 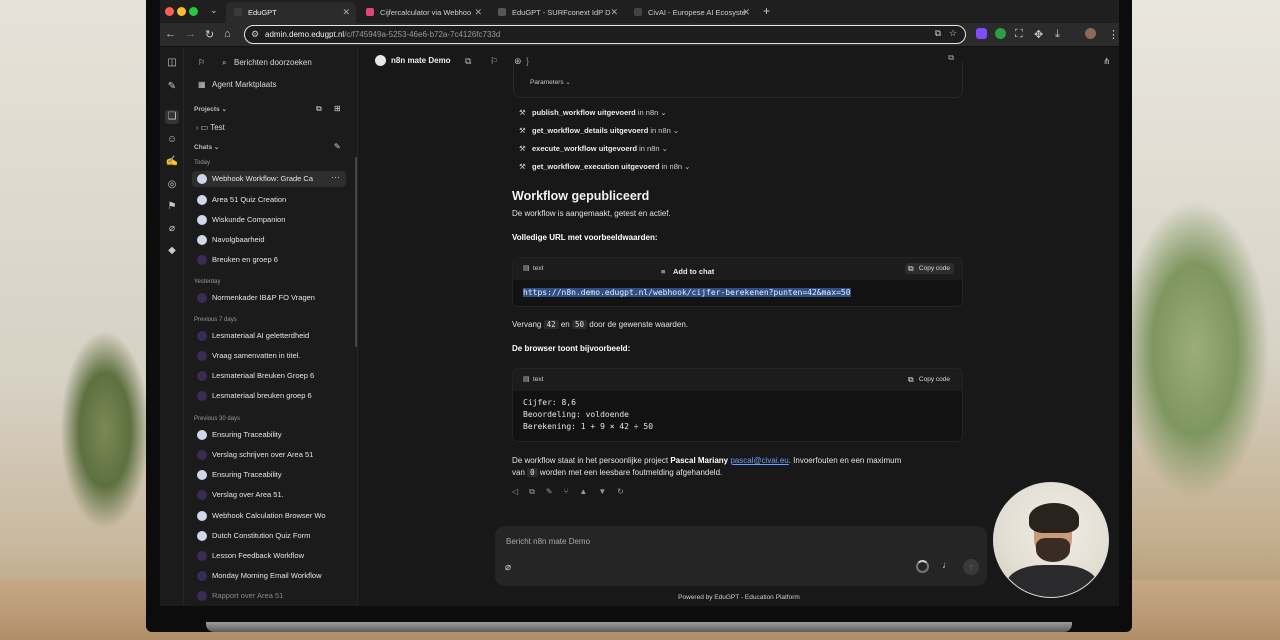 What do you see at coordinates (210, 109) in the screenshot?
I see `projects-header: Projects ⌄` at bounding box center [210, 109].